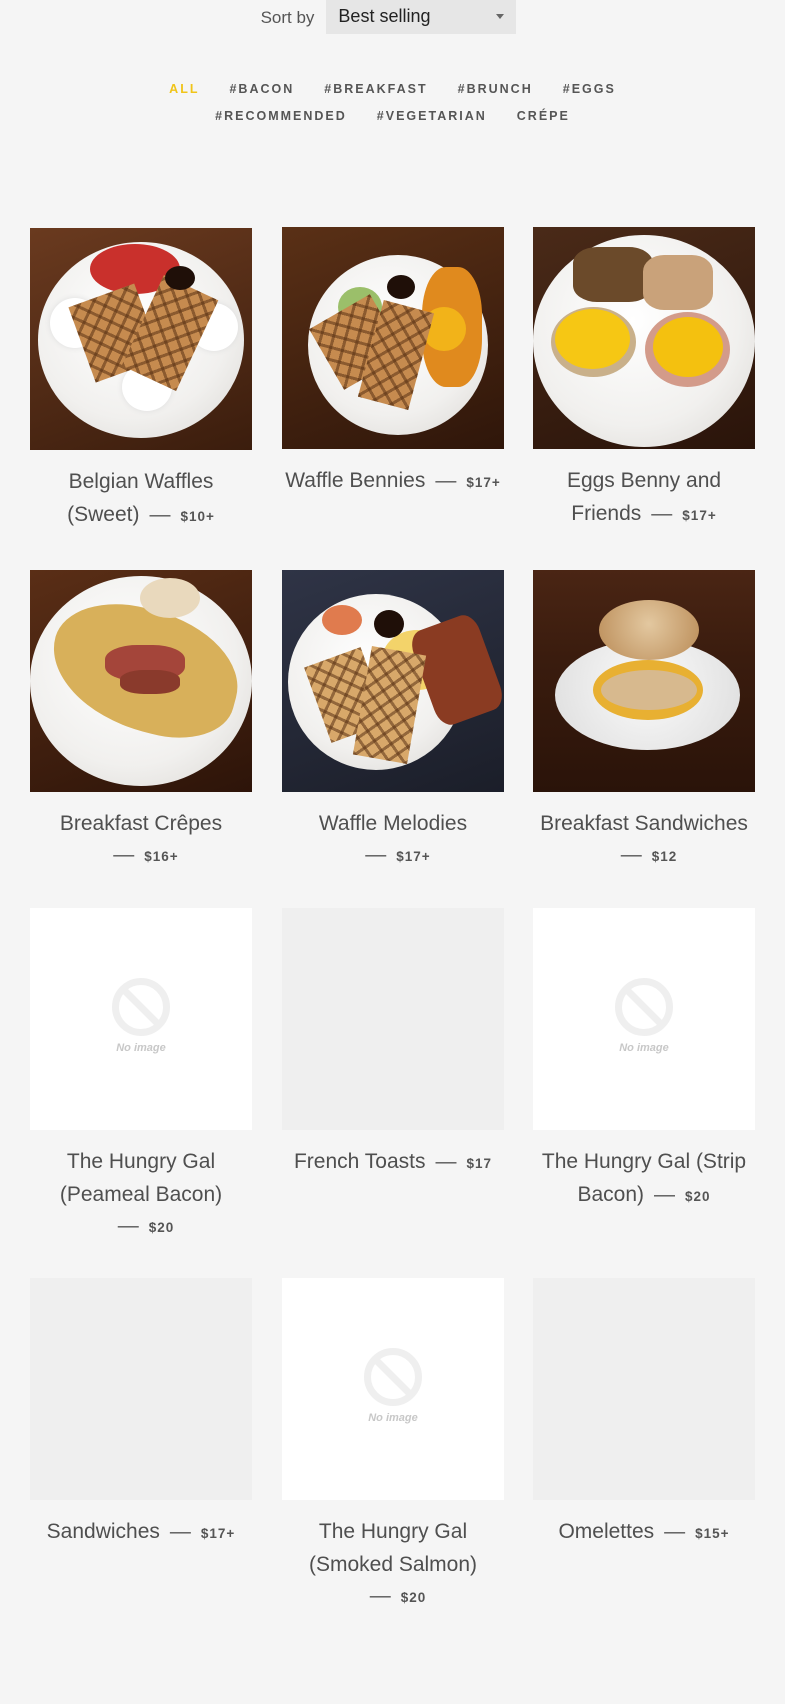  I want to click on product-image-belgian-waffles, so click(141, 339).